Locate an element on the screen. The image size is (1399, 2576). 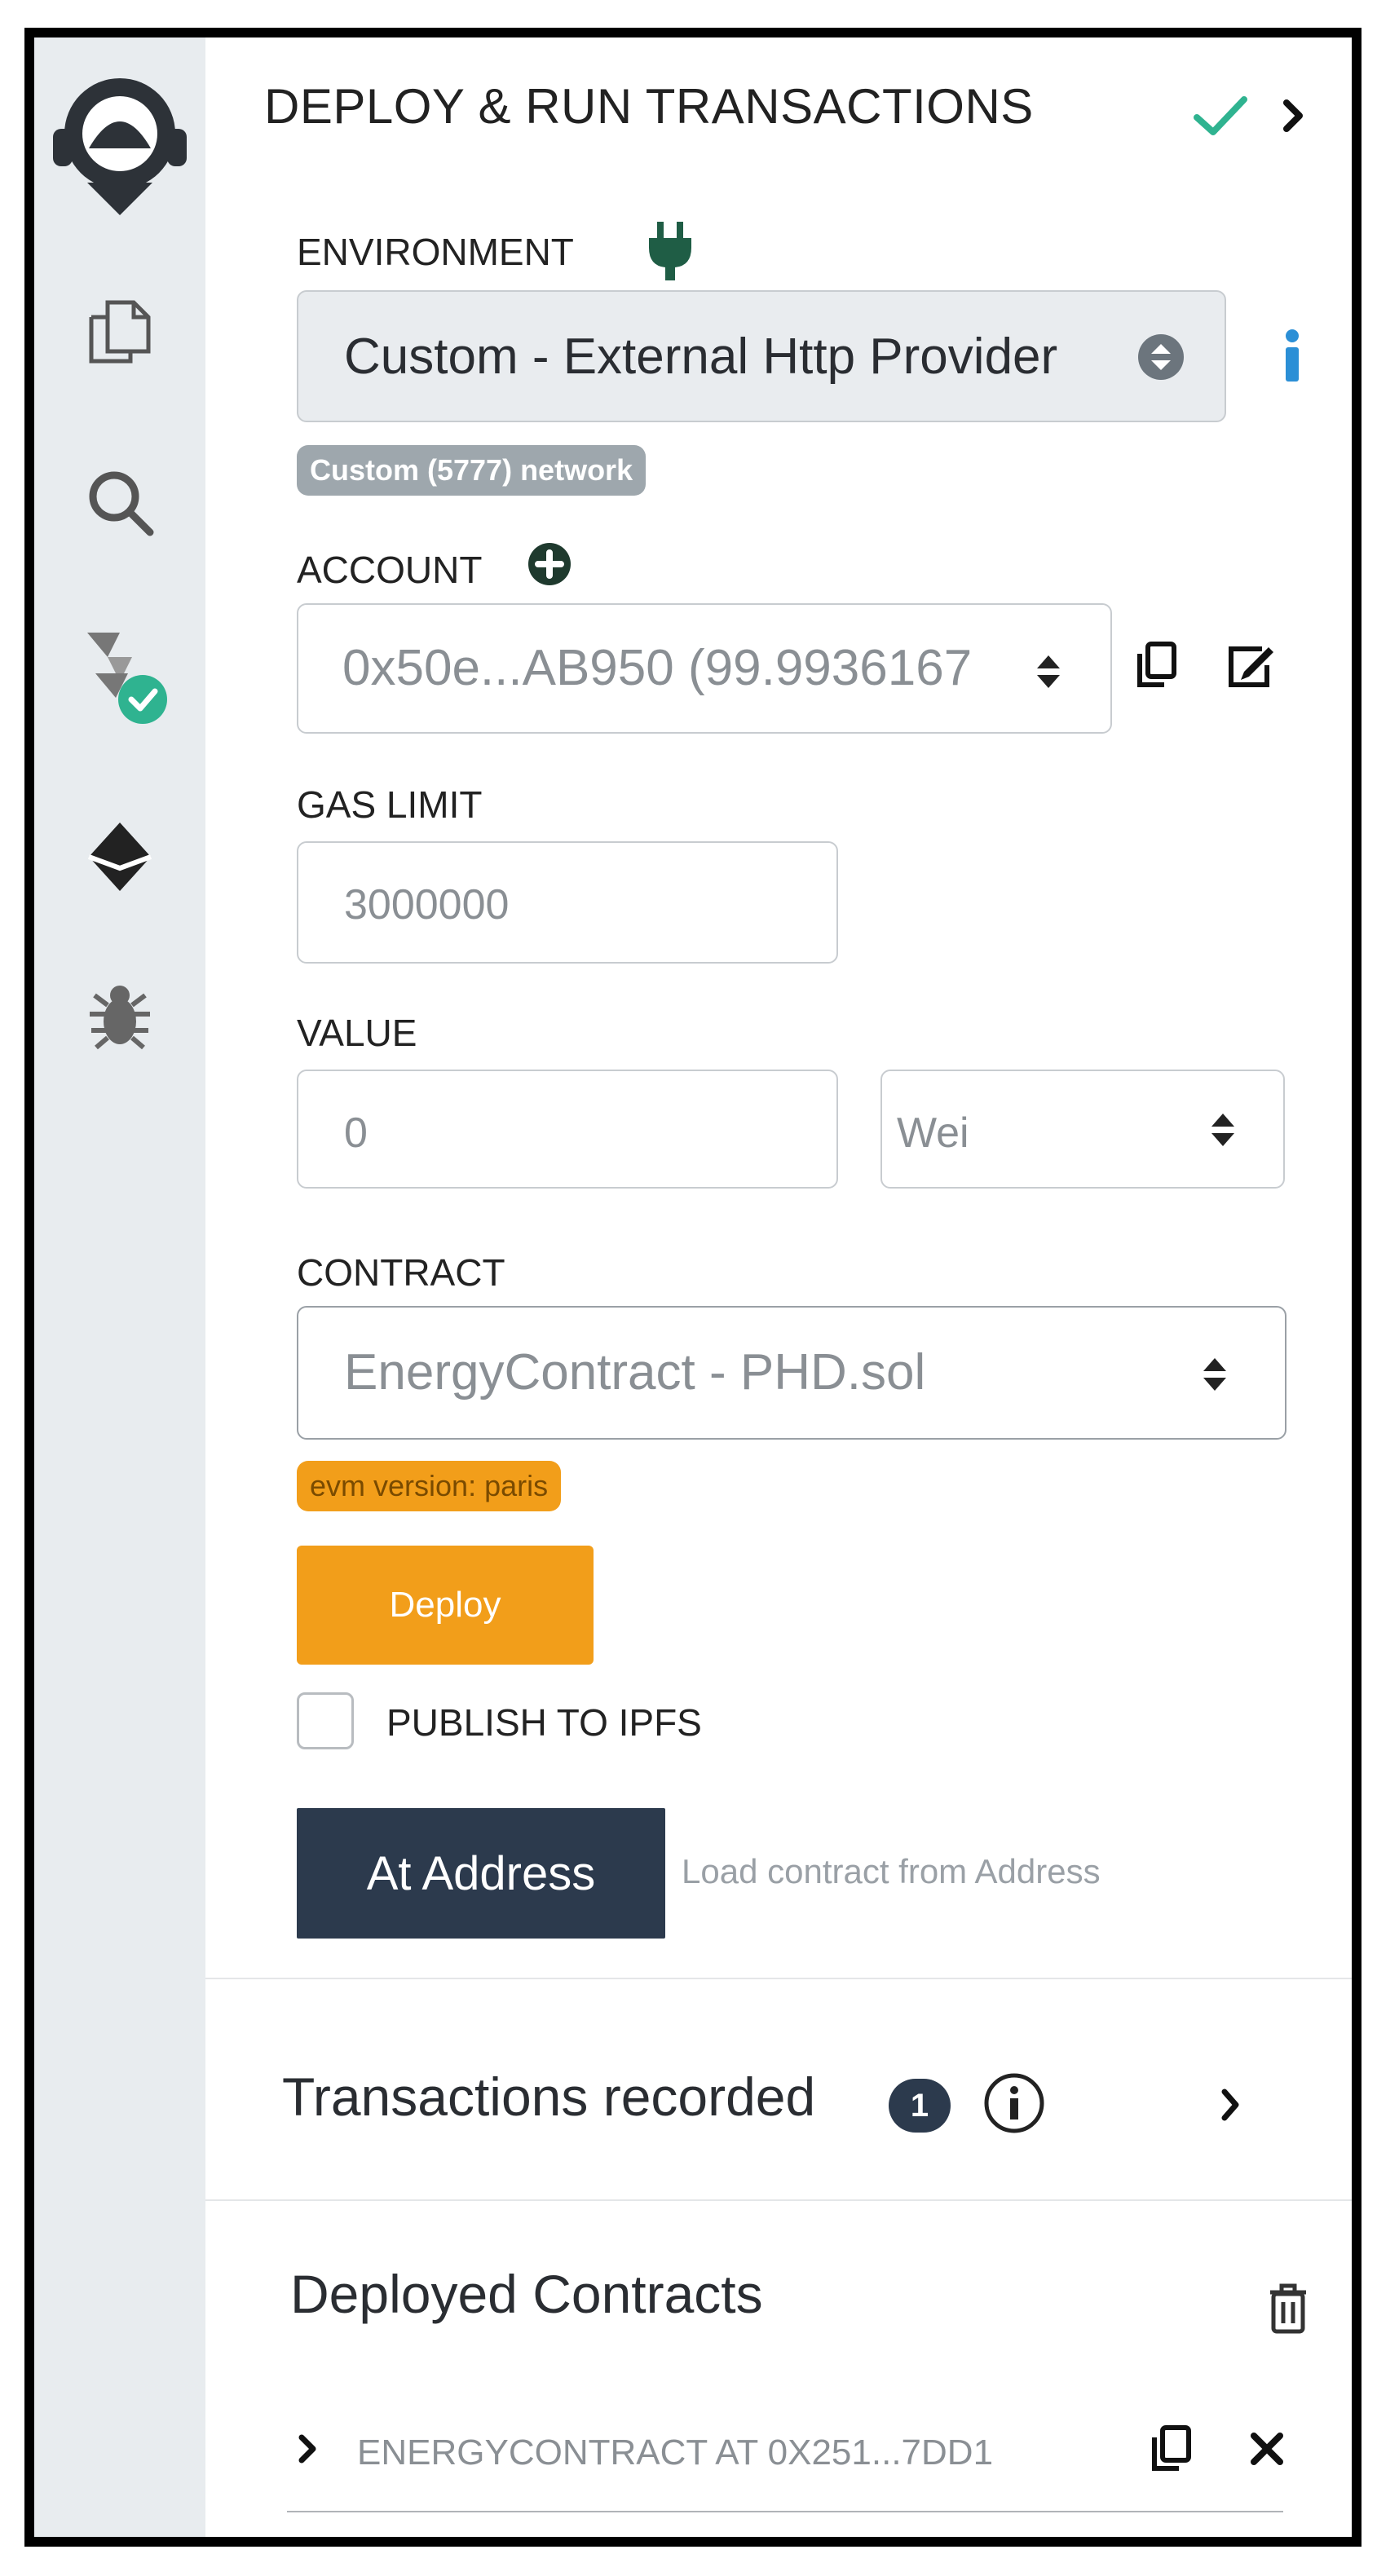
file-explorer-icon is located at coordinates (119, 331).